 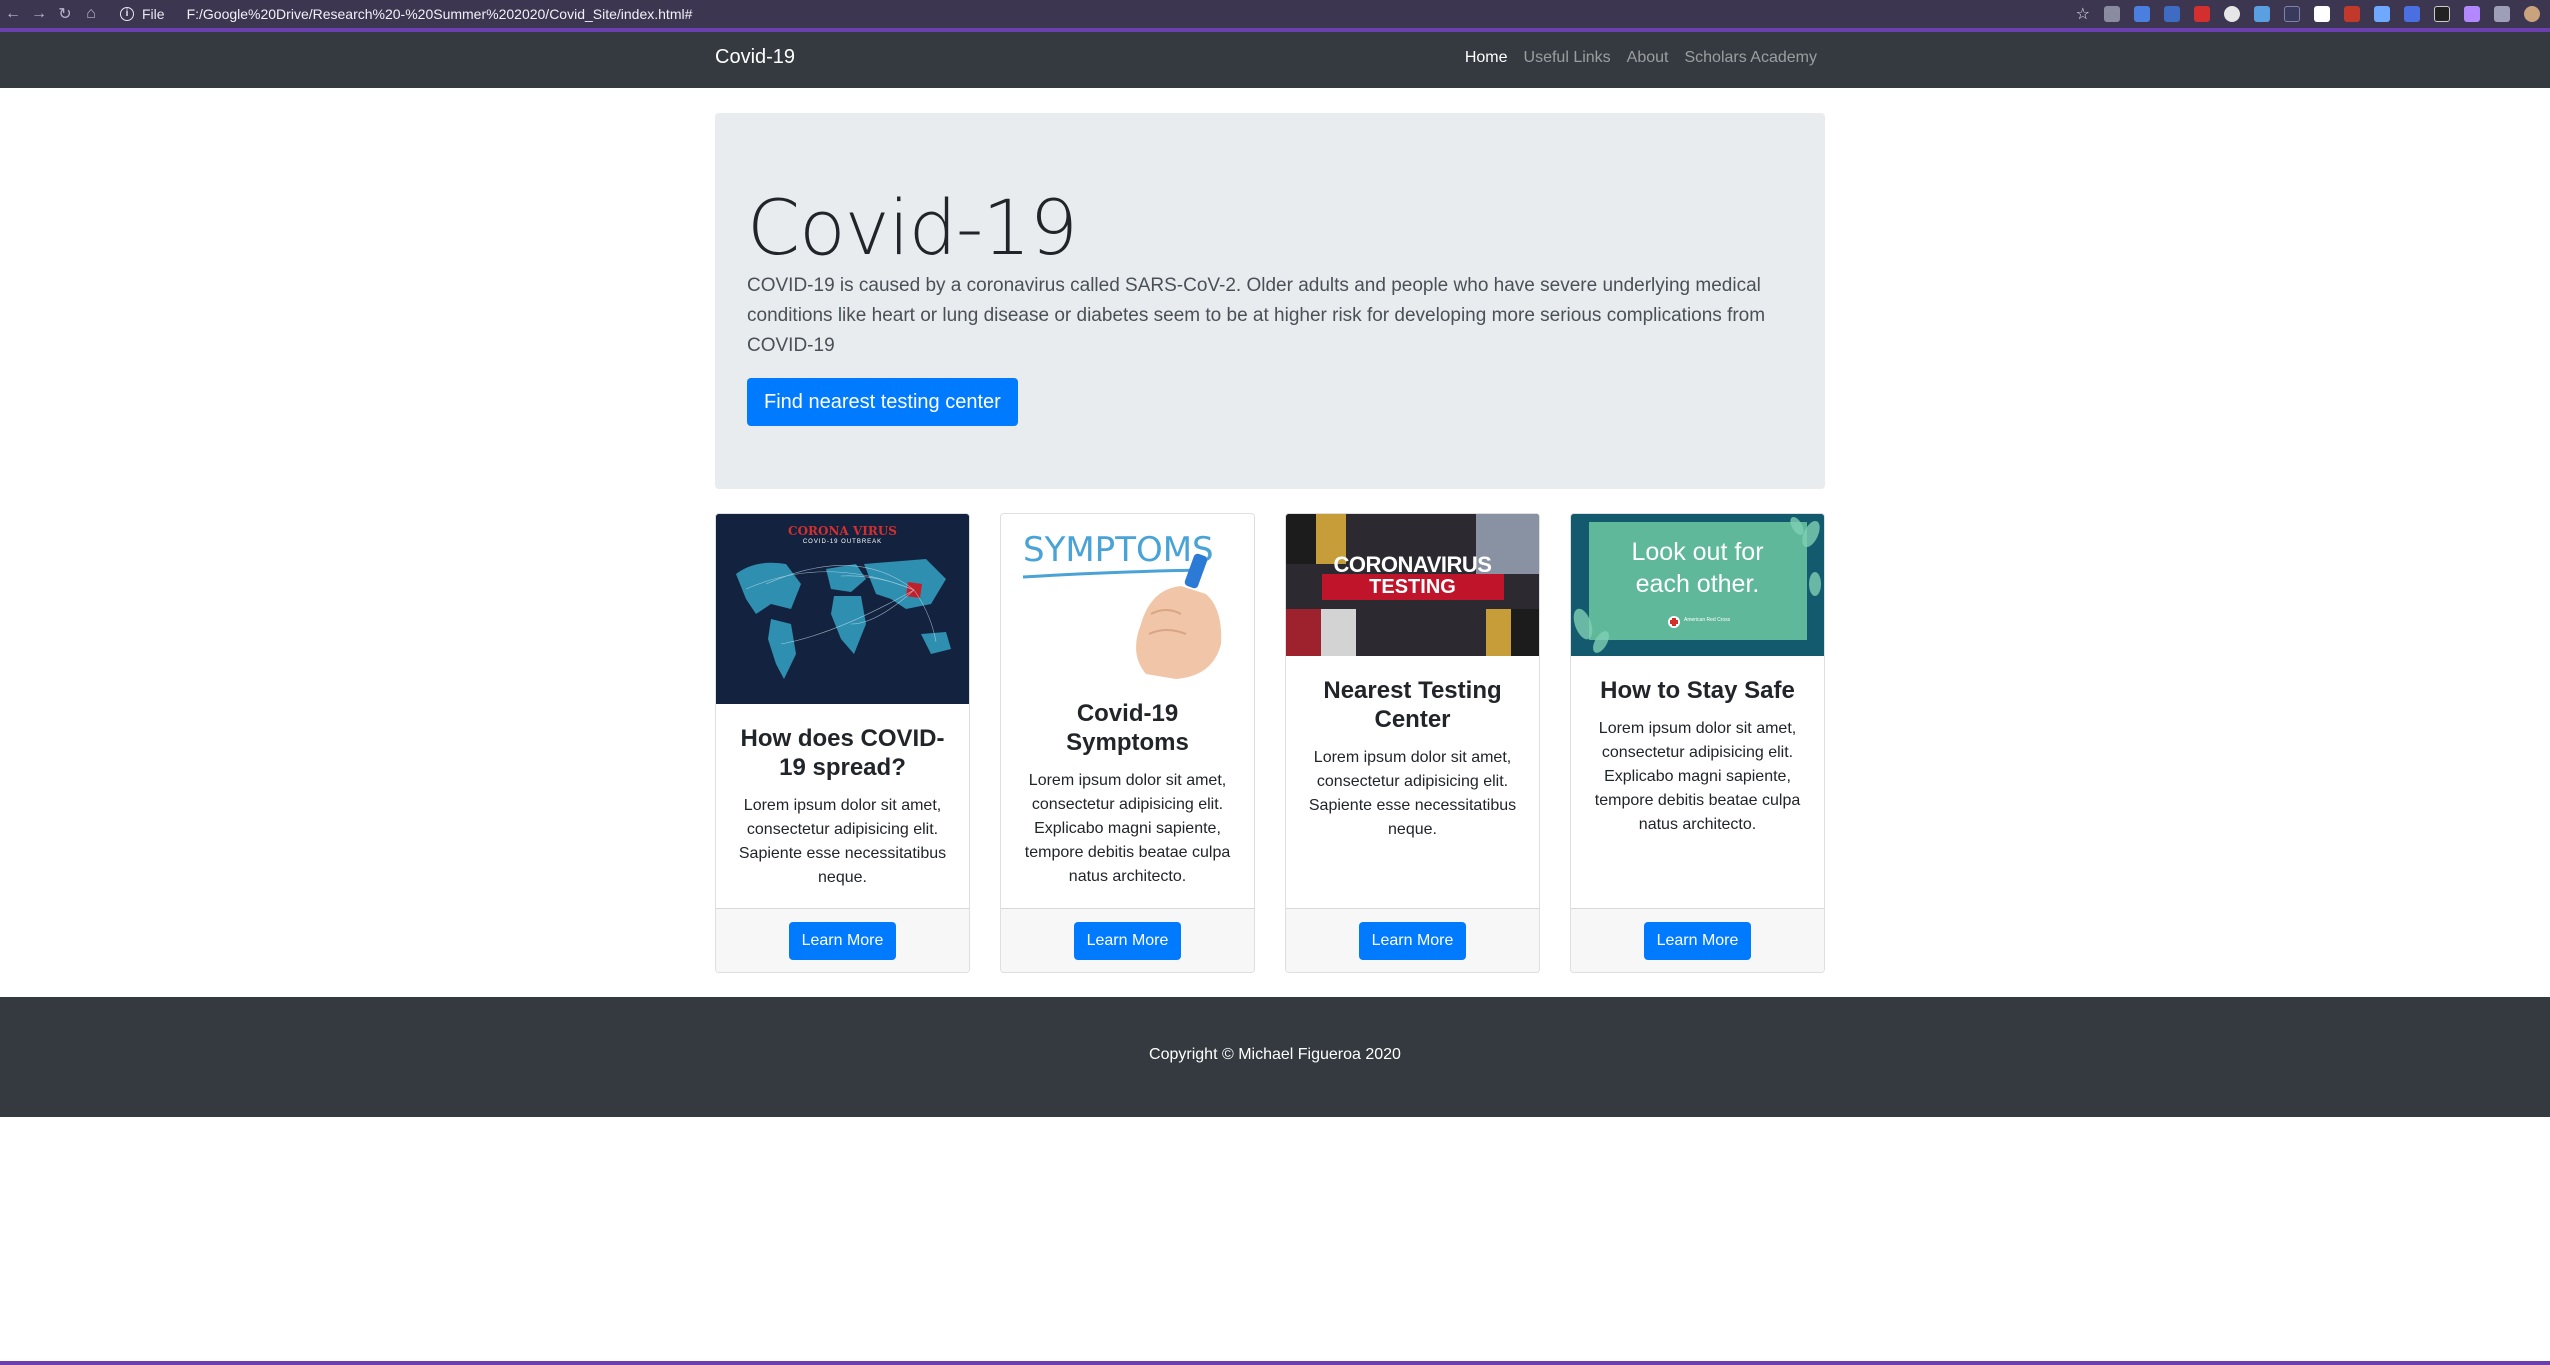 I want to click on image-subcaption: TESTING, so click(x=1412, y=587).